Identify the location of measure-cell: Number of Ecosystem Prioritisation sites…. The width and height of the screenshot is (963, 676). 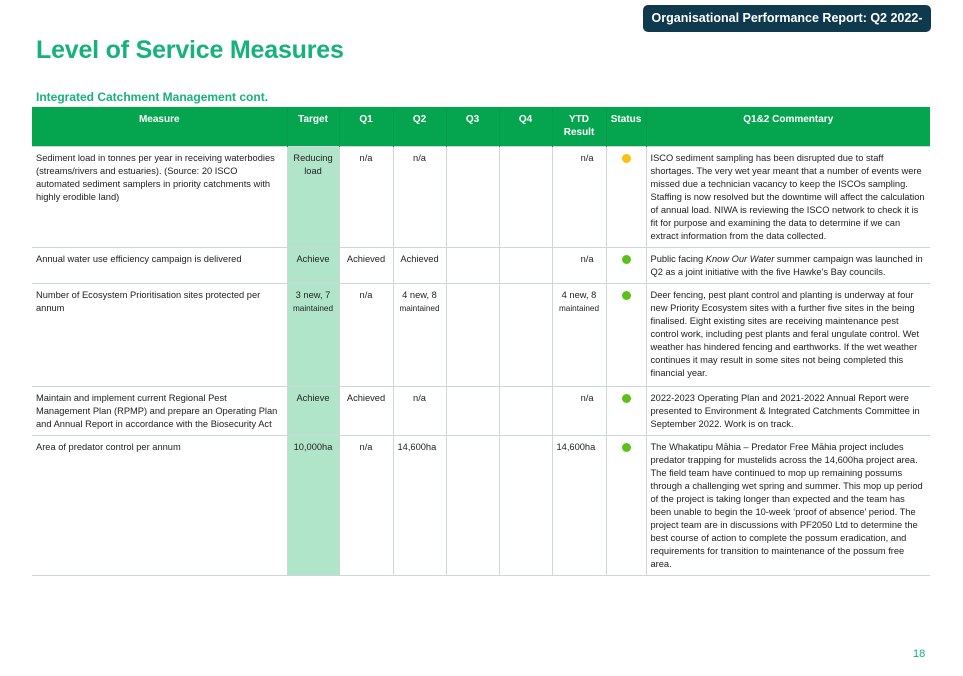
(159, 335).